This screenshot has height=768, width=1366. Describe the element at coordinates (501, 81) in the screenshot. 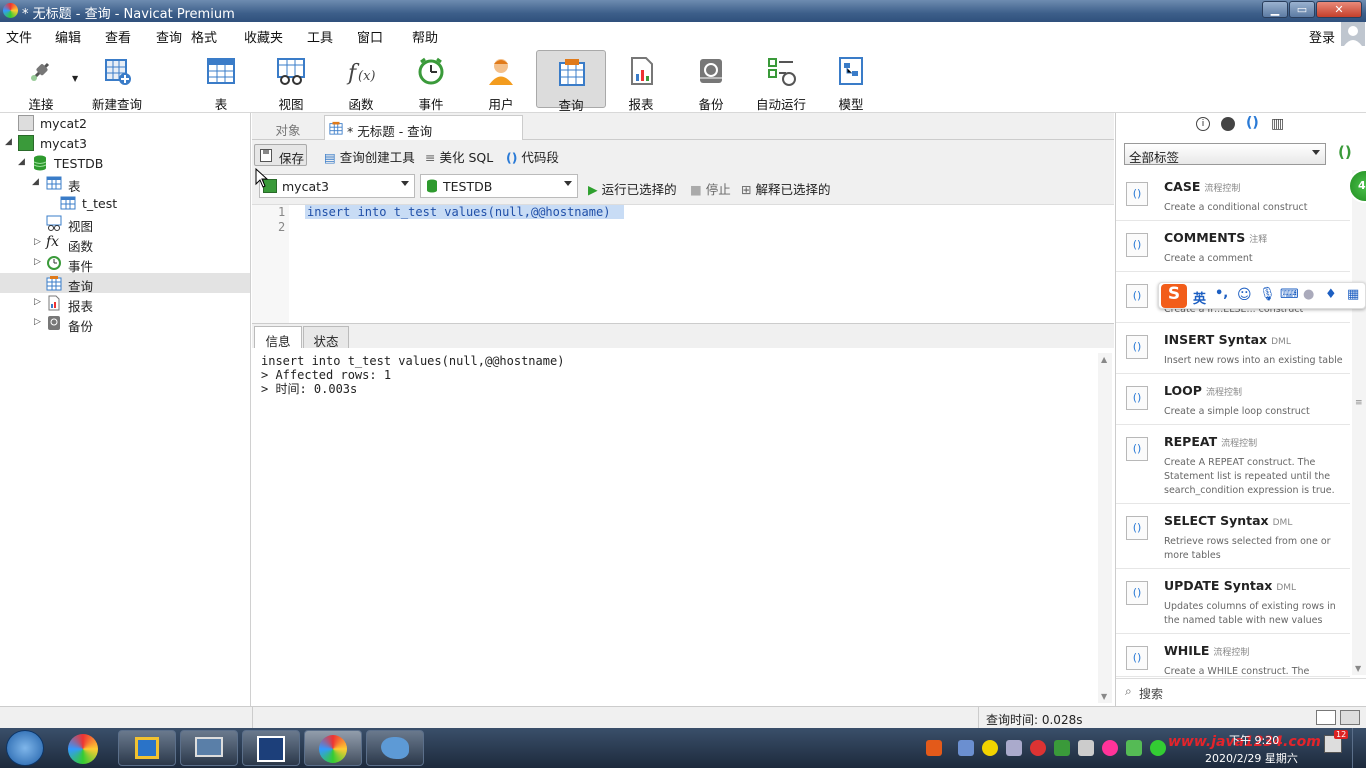

I see `toolbar-user: 用户` at that location.